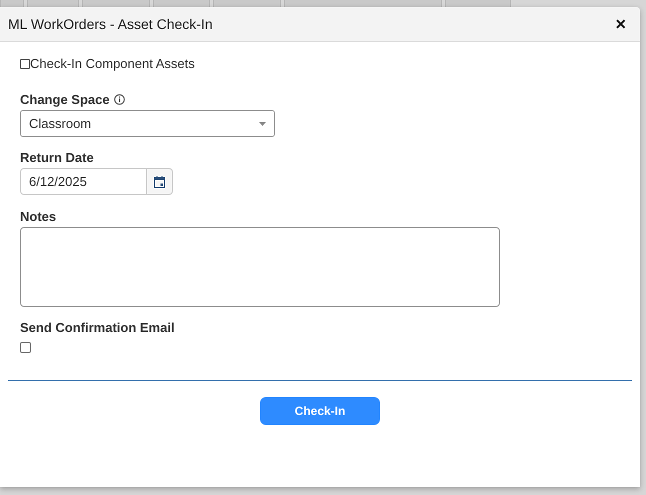  What do you see at coordinates (119, 99) in the screenshot?
I see `info-icon` at bounding box center [119, 99].